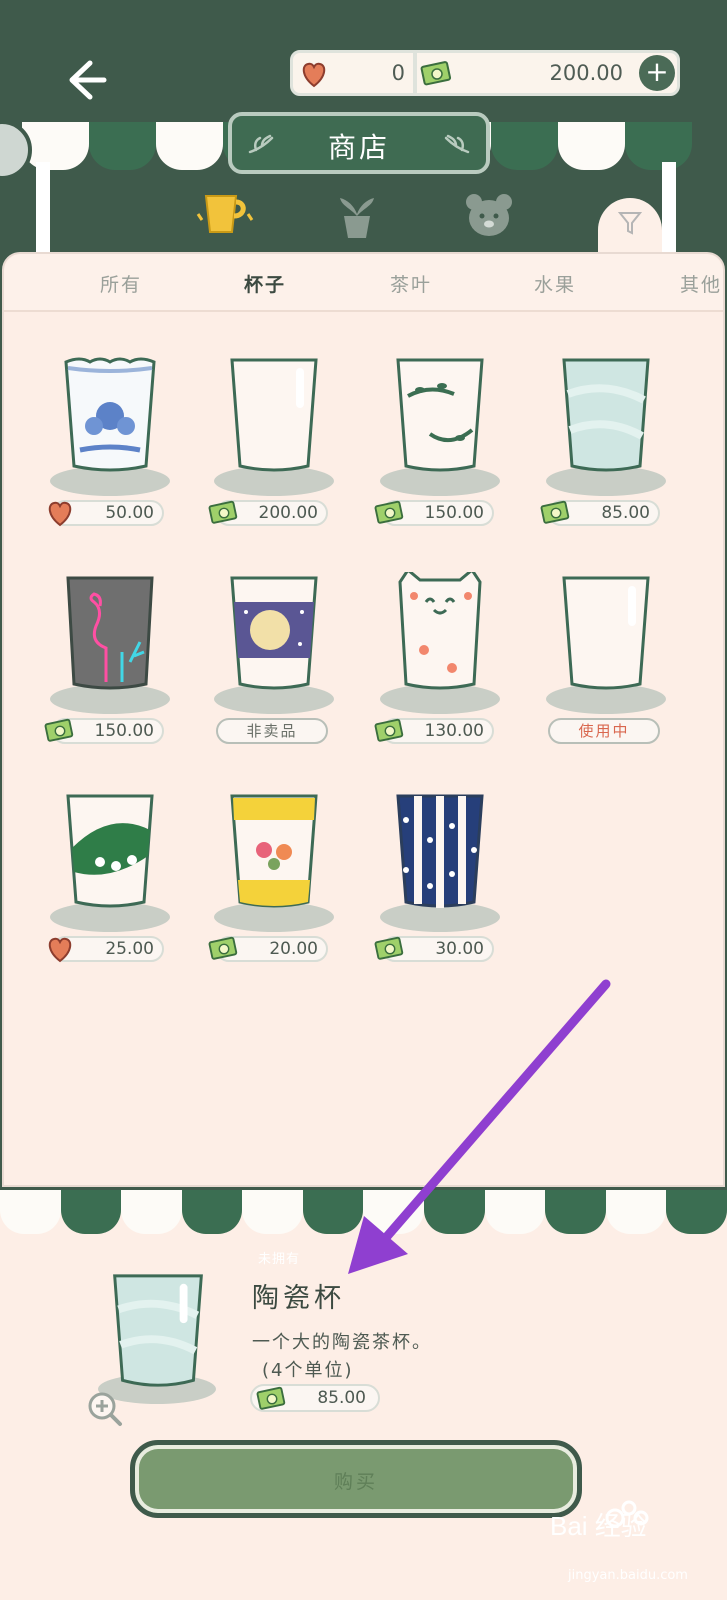 The height and width of the screenshot is (1600, 727). Describe the element at coordinates (415, 73) in the screenshot. I see `currency-divider` at that location.